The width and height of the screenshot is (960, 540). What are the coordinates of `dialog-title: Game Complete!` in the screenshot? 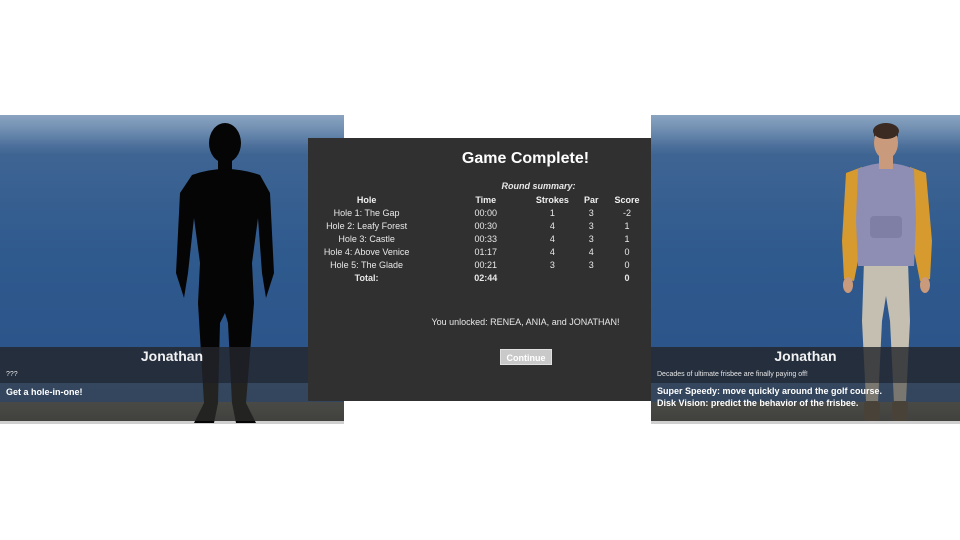 It's located at (525, 158).